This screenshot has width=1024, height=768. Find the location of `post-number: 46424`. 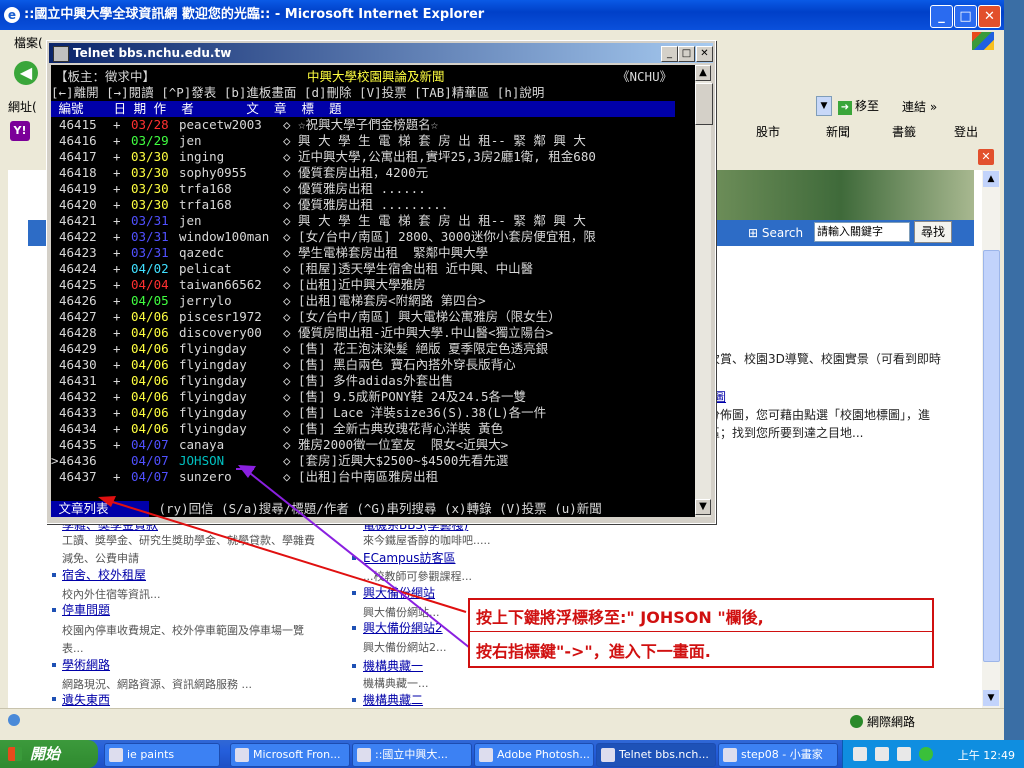

post-number: 46424 is located at coordinates (78, 268).